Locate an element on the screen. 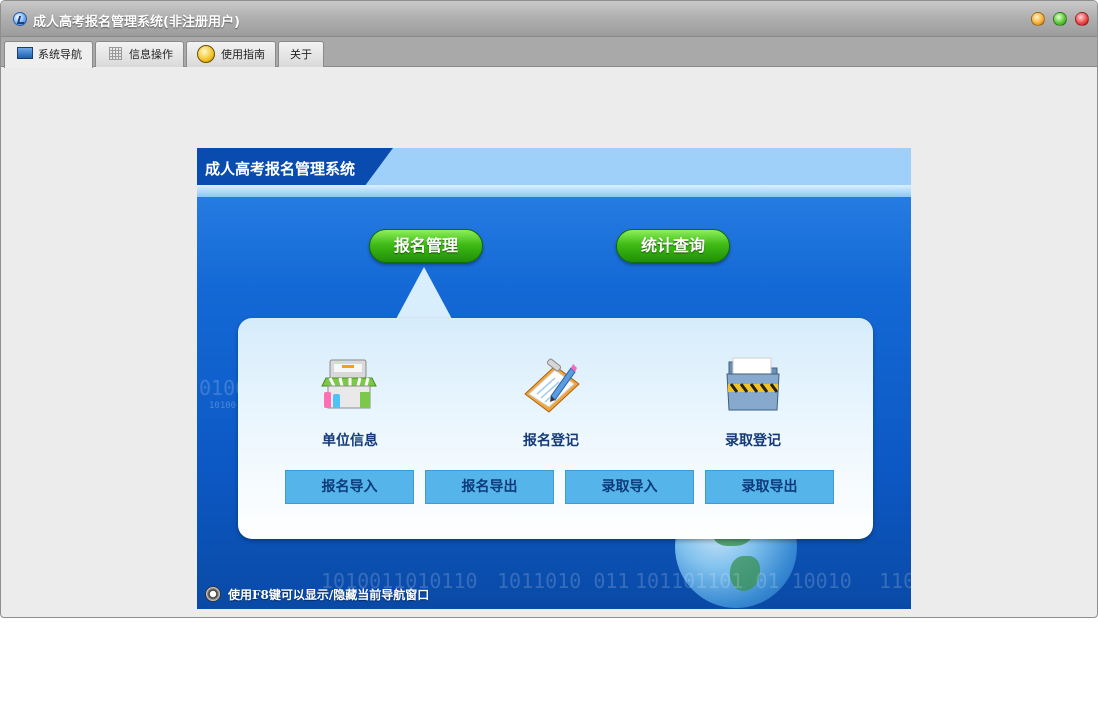  title-bar: 成人高考报名管理系统(非注册用户) is located at coordinates (549, 19).